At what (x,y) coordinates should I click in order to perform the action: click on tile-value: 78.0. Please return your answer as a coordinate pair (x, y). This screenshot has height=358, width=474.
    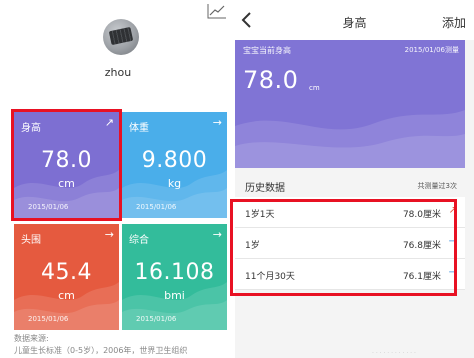
    Looking at the image, I should click on (66, 160).